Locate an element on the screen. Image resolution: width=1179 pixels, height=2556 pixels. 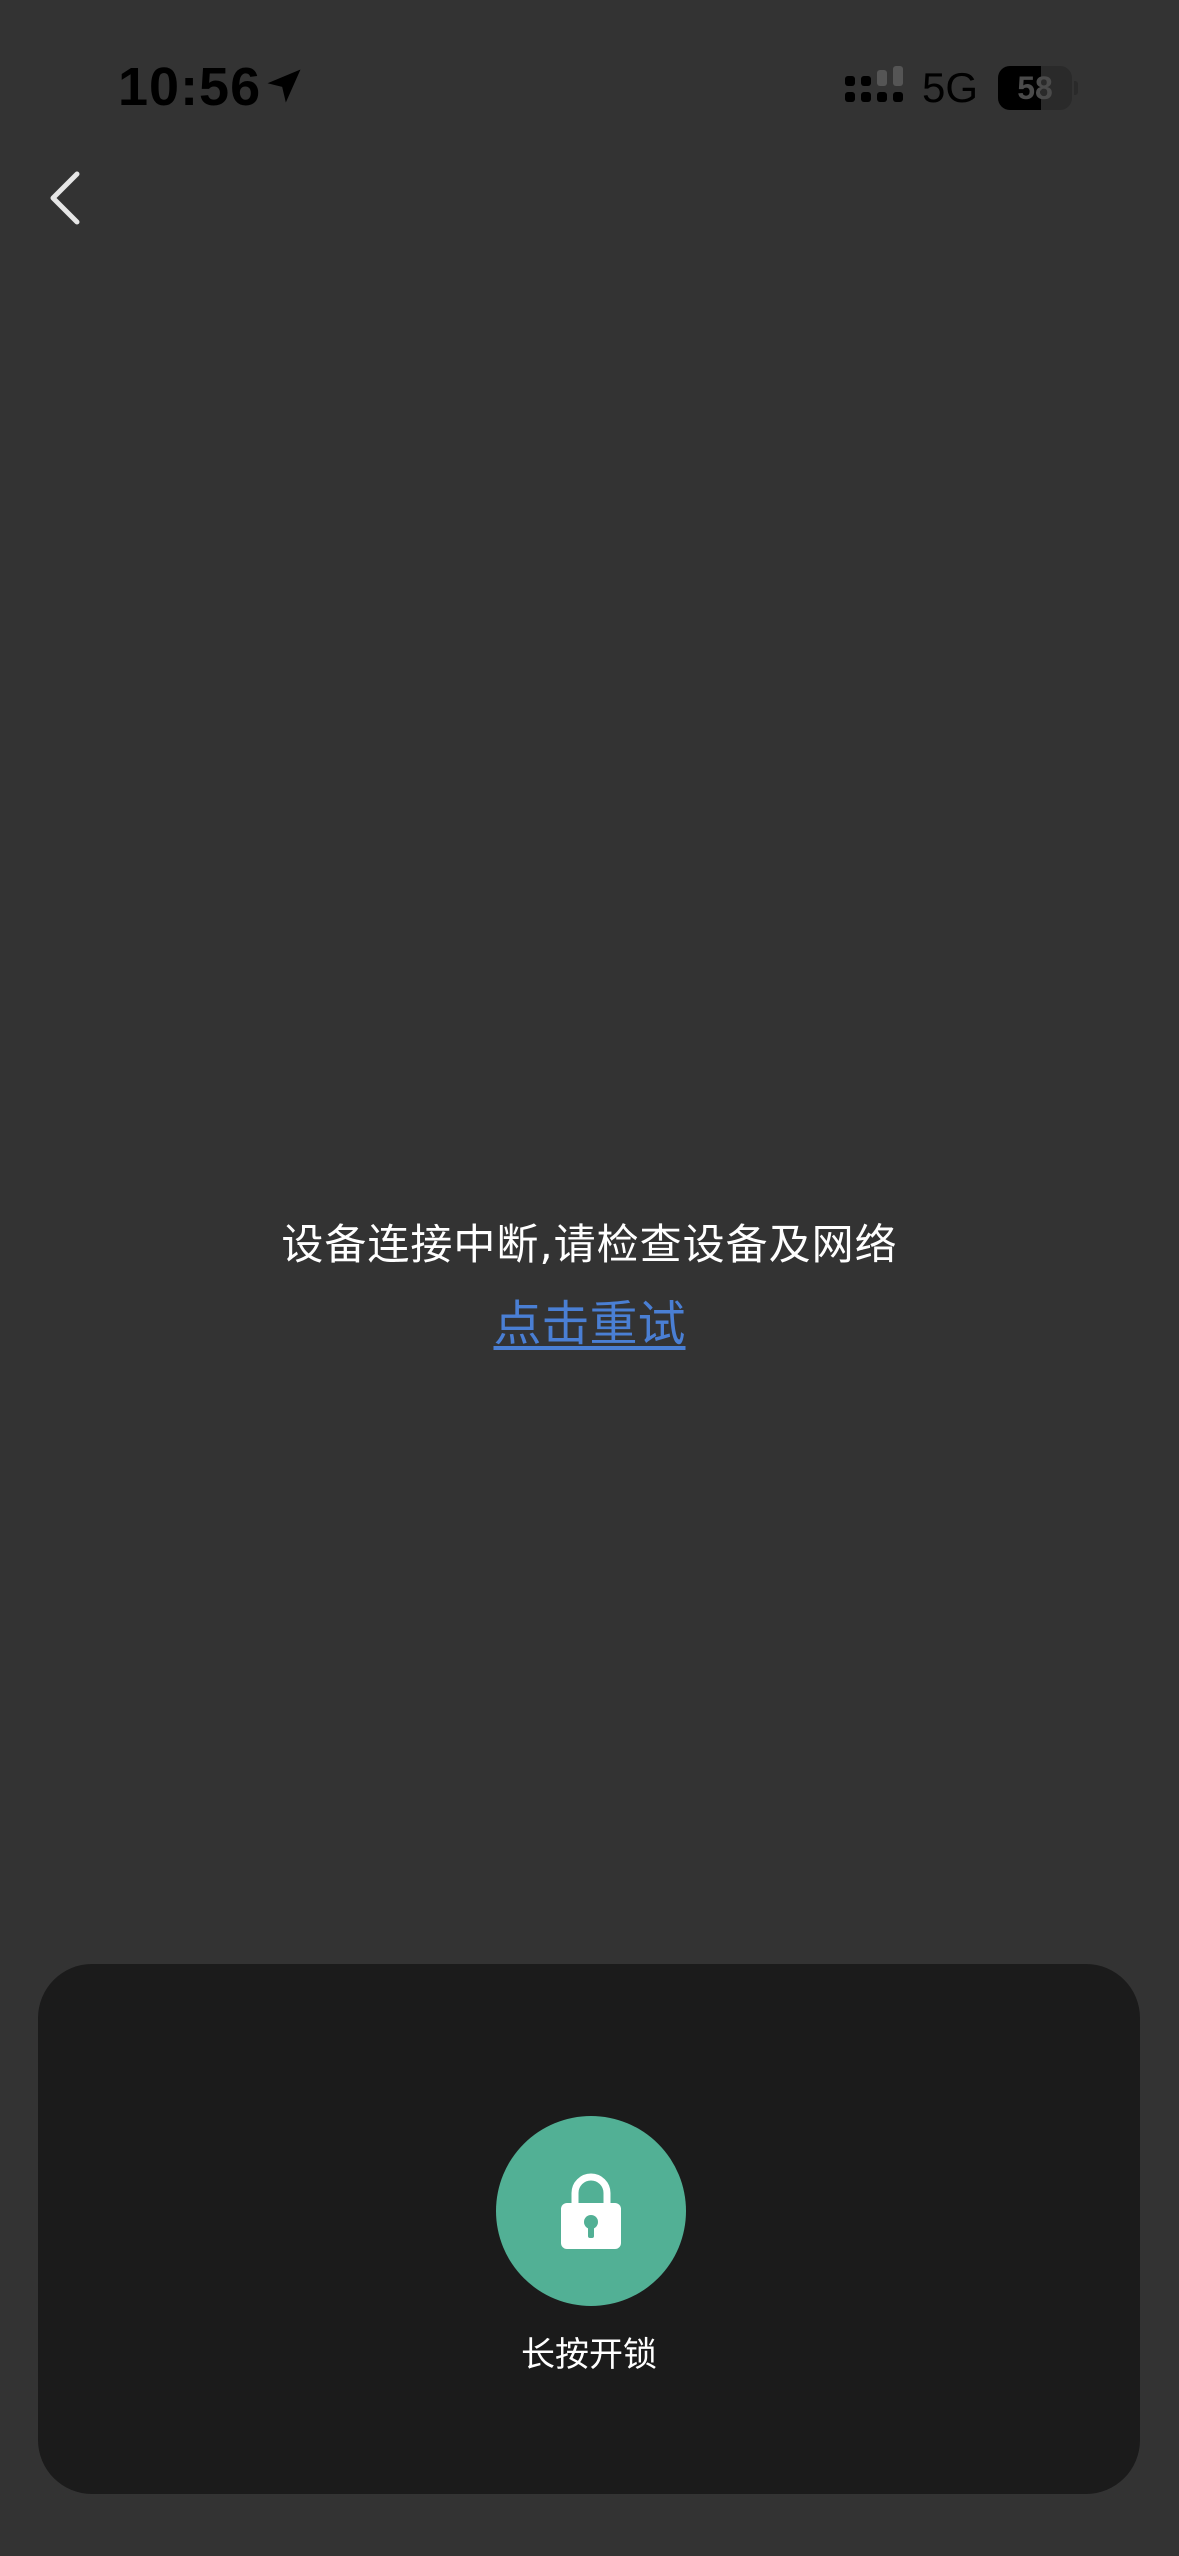
status-time: 10:56 is located at coordinates (190, 87).